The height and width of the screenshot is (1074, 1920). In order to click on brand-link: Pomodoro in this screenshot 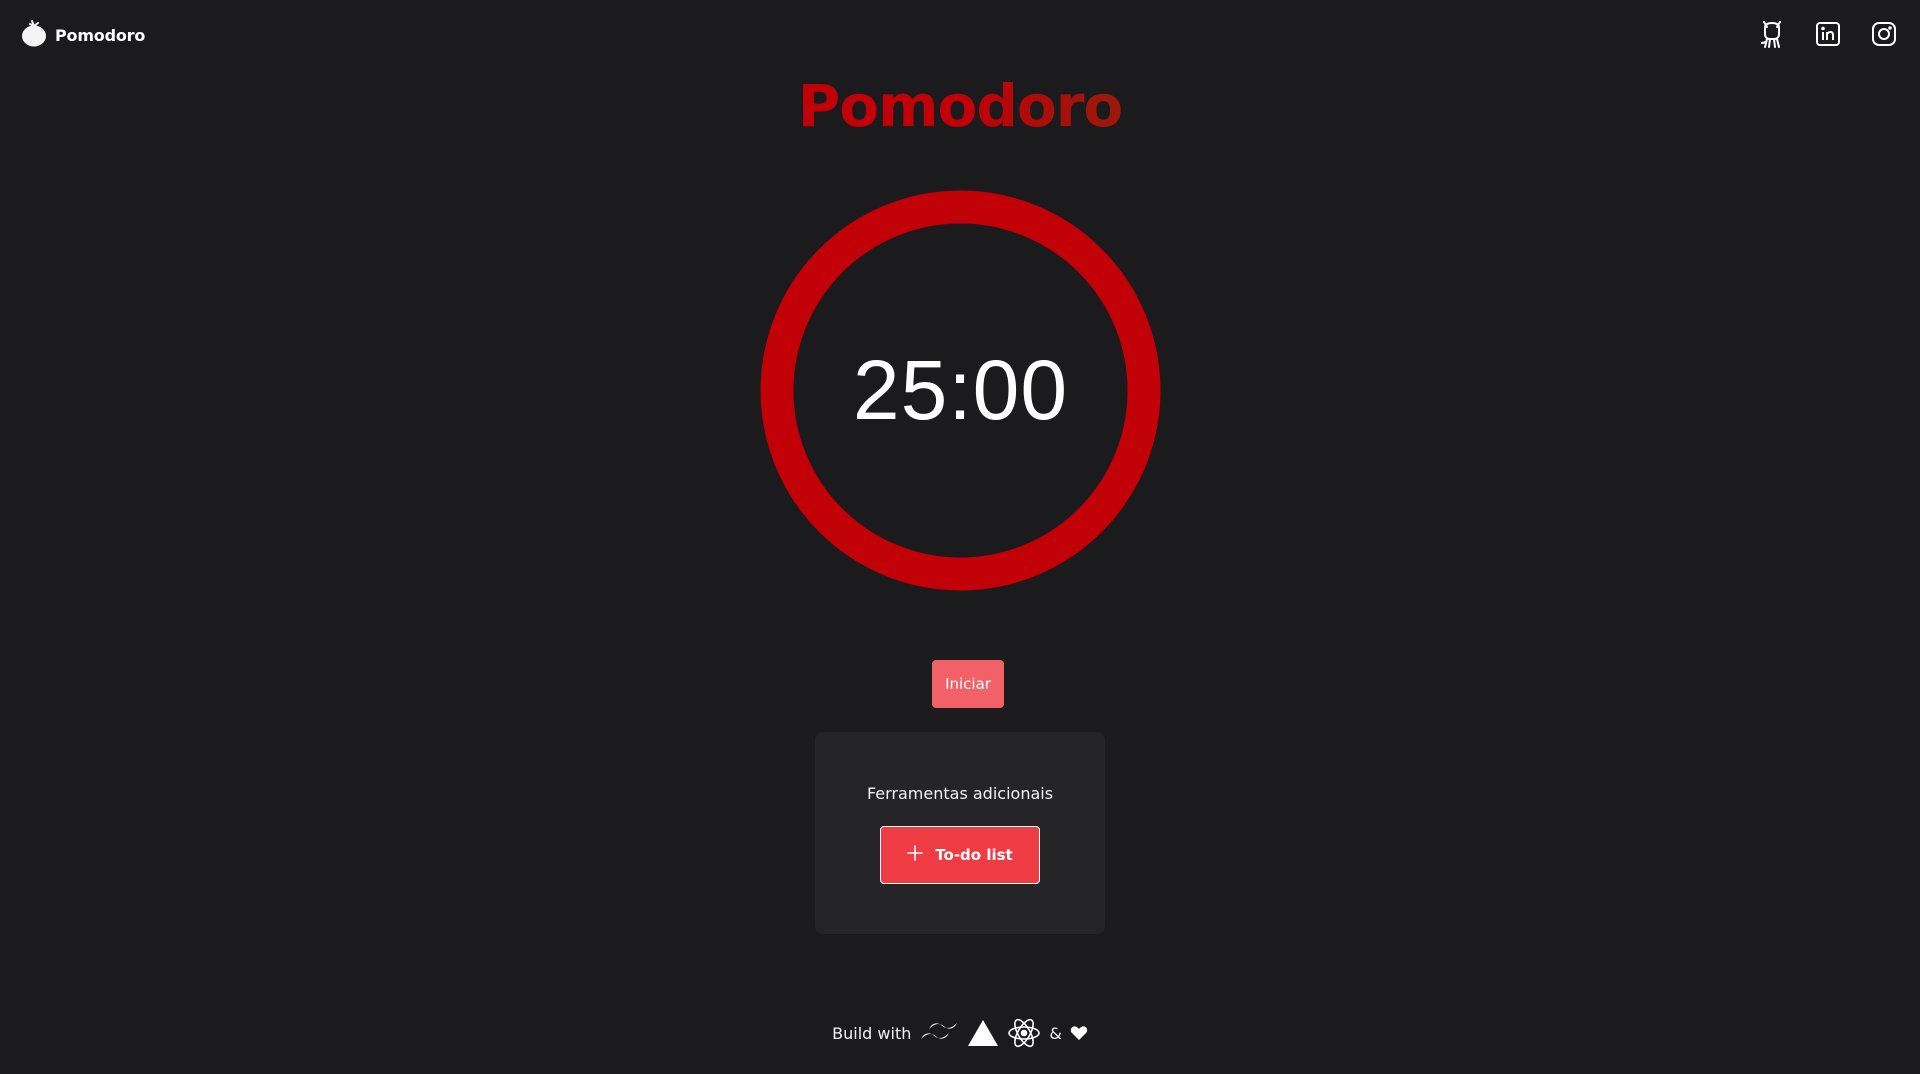, I will do `click(83, 35)`.